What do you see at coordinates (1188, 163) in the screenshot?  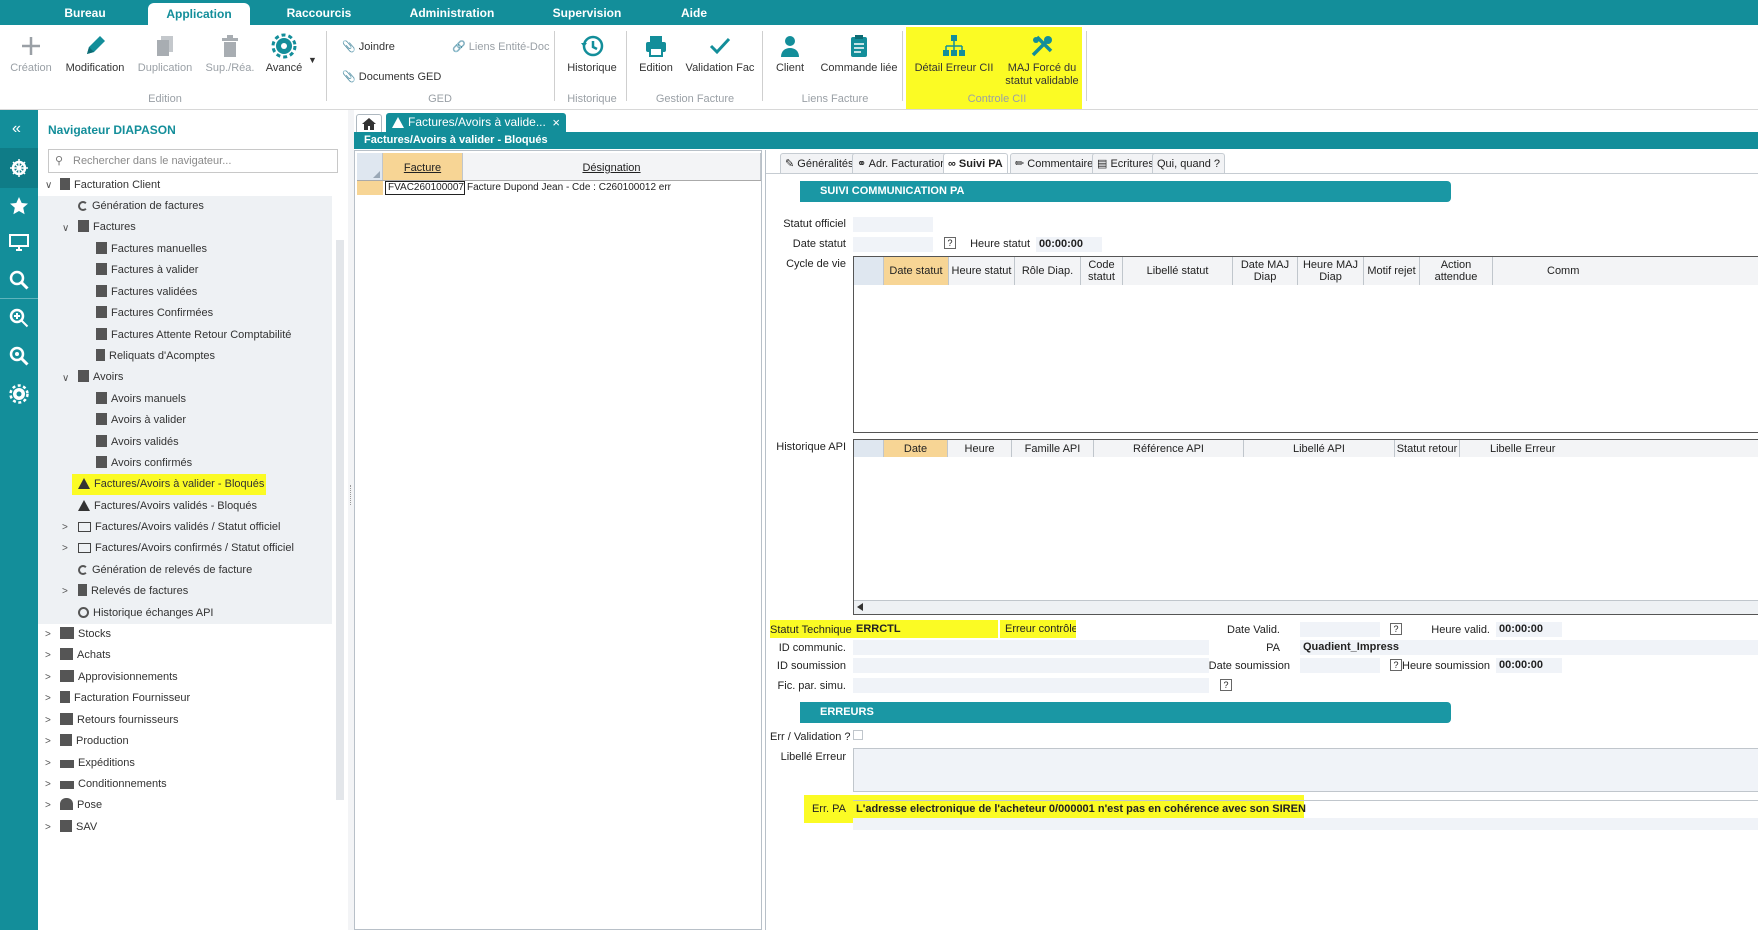 I see `tab-qui-quand: Qui, quand ?` at bounding box center [1188, 163].